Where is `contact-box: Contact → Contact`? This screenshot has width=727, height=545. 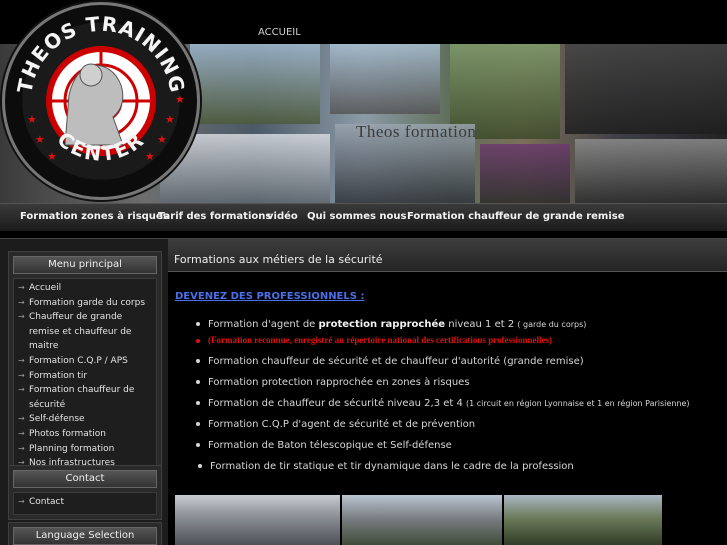 contact-box: Contact → Contact is located at coordinates (85, 492).